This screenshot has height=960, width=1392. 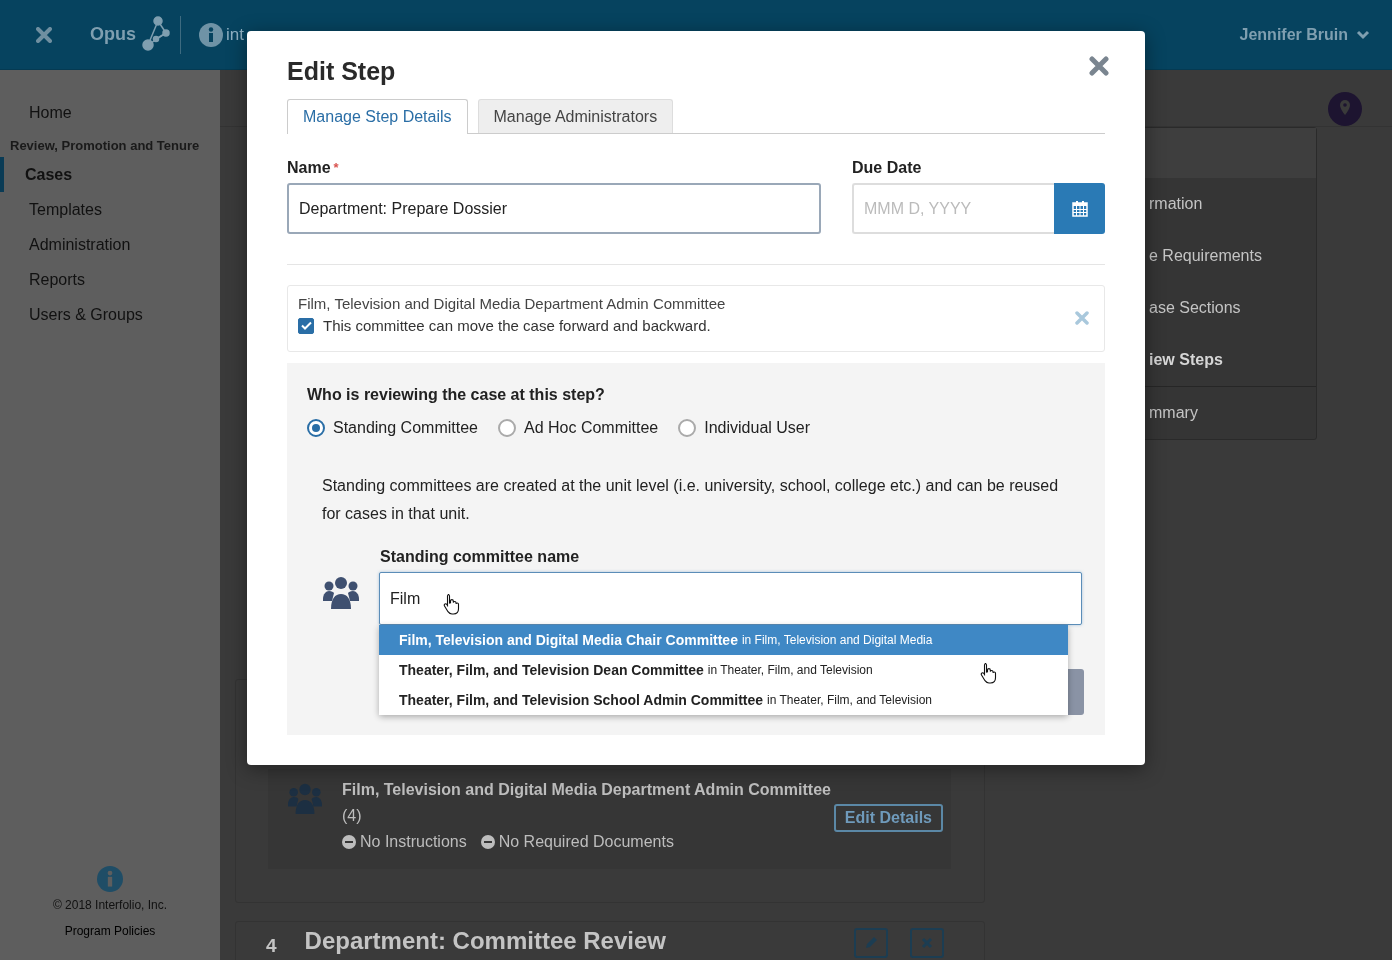 What do you see at coordinates (953, 208) in the screenshot?
I see `date-input: MMM D, YYYY` at bounding box center [953, 208].